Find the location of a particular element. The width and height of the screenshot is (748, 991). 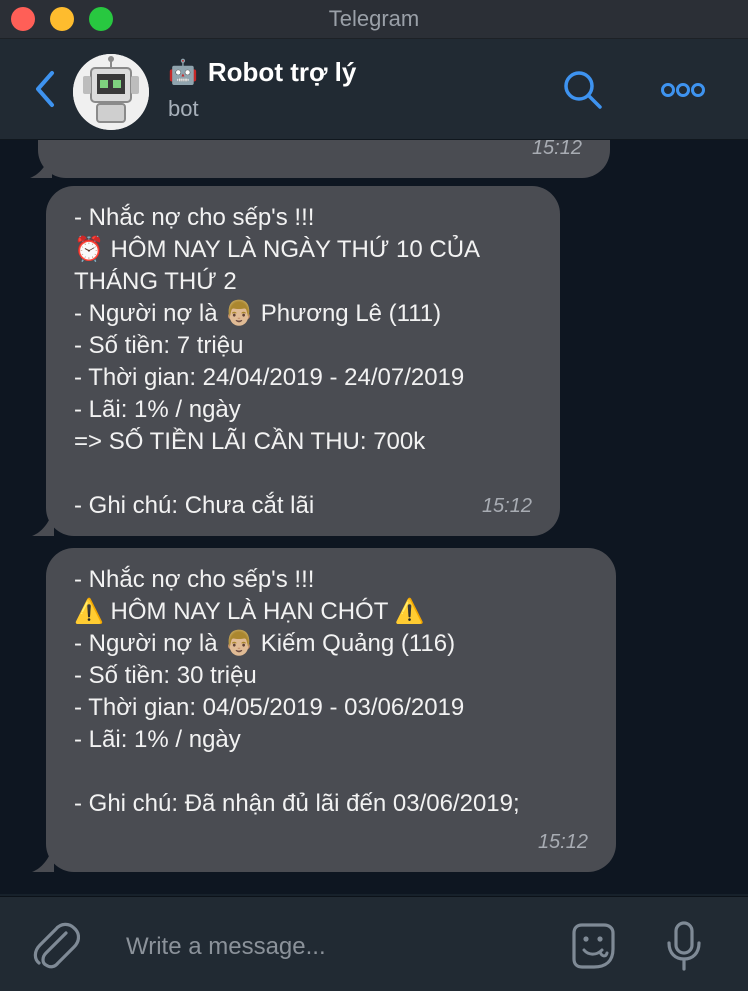

attach-icon is located at coordinates (57, 945).